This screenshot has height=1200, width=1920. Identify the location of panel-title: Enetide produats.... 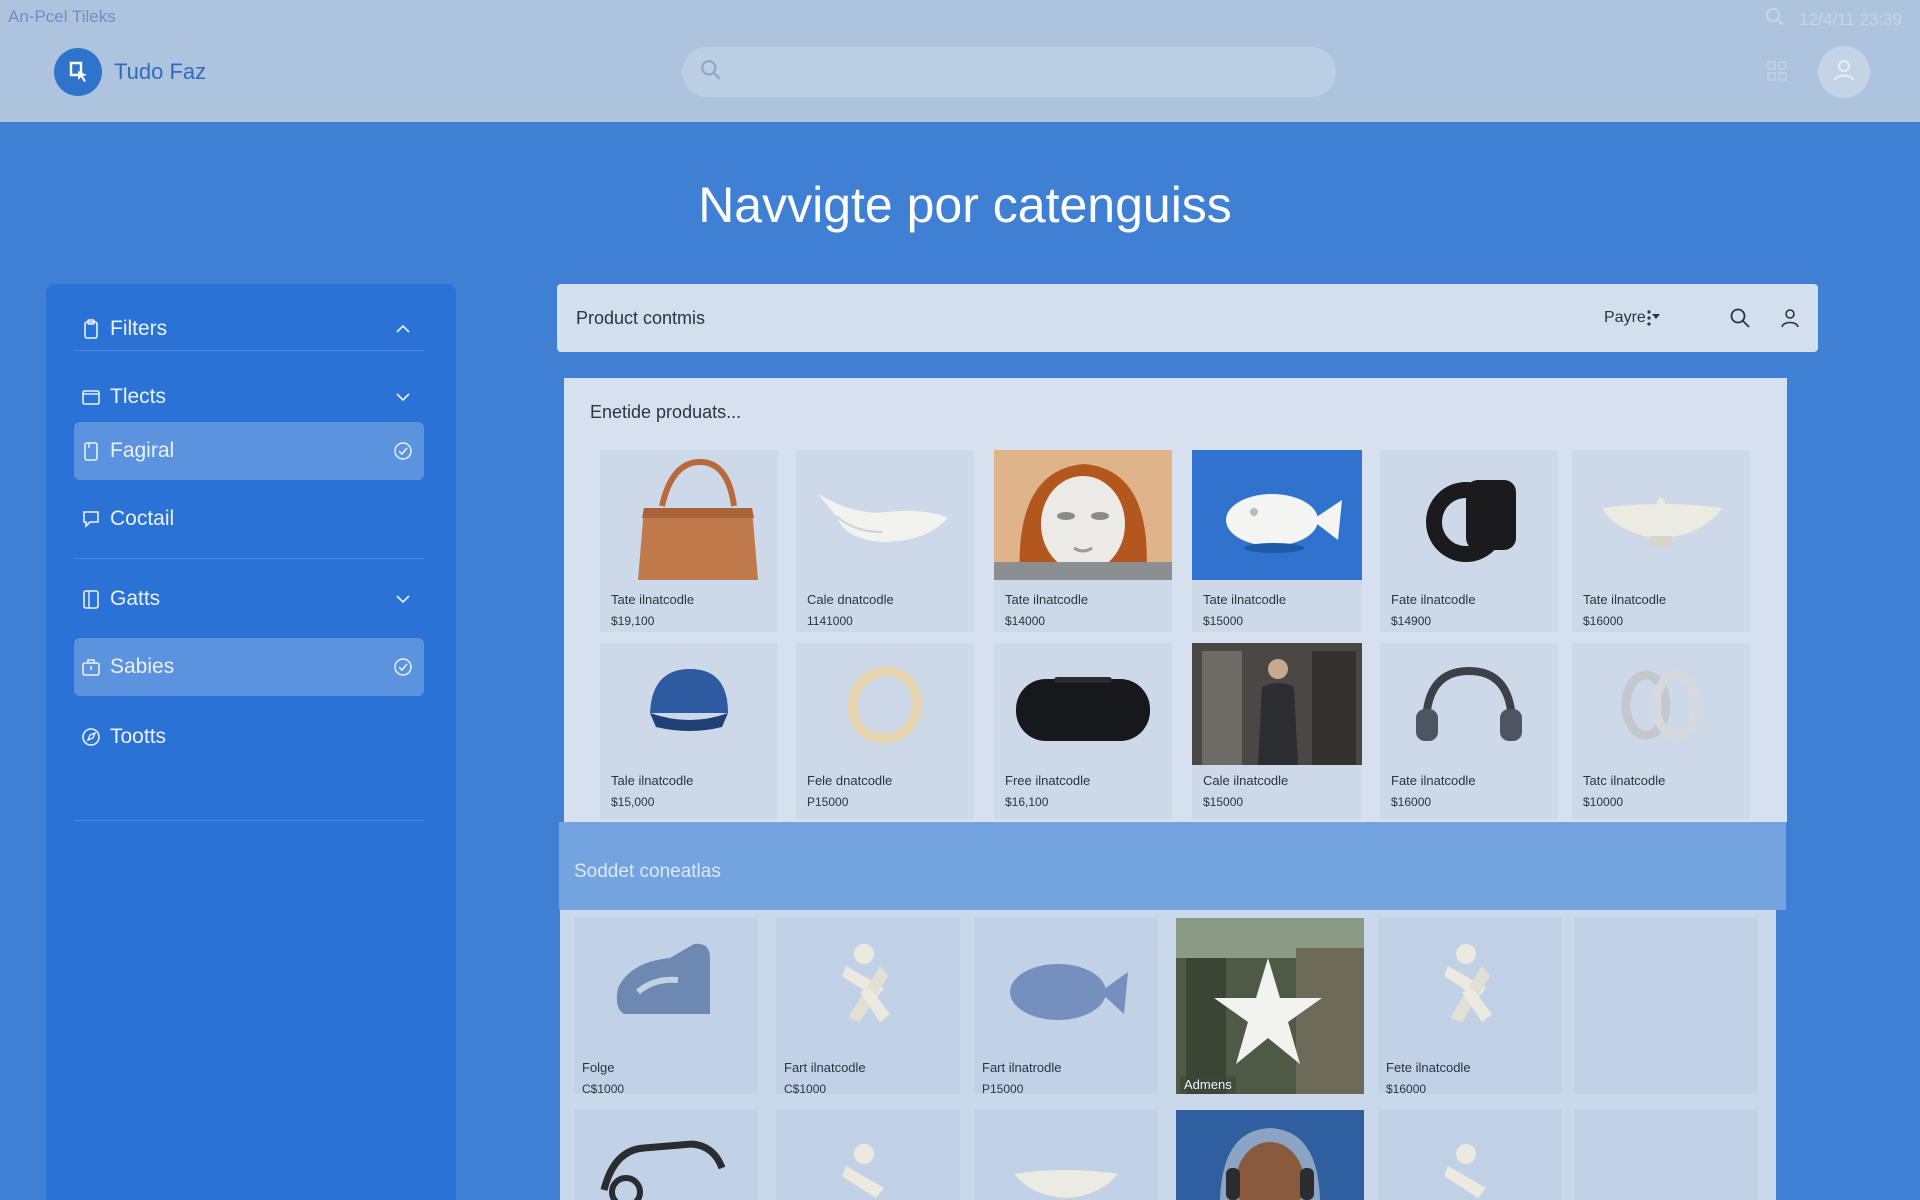
(666, 412).